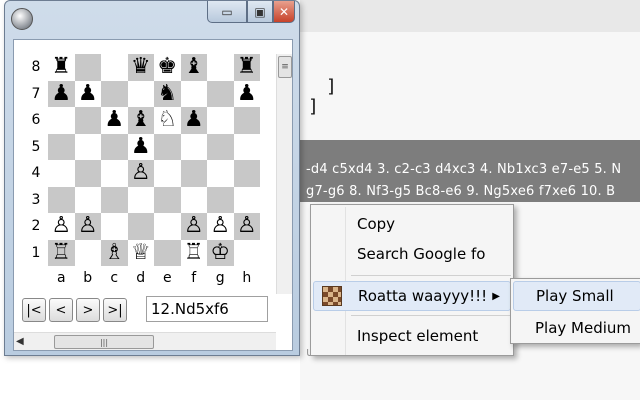 Image resolution: width=640 pixels, height=400 pixels. I want to click on board-square-c6: ♟, so click(114, 120).